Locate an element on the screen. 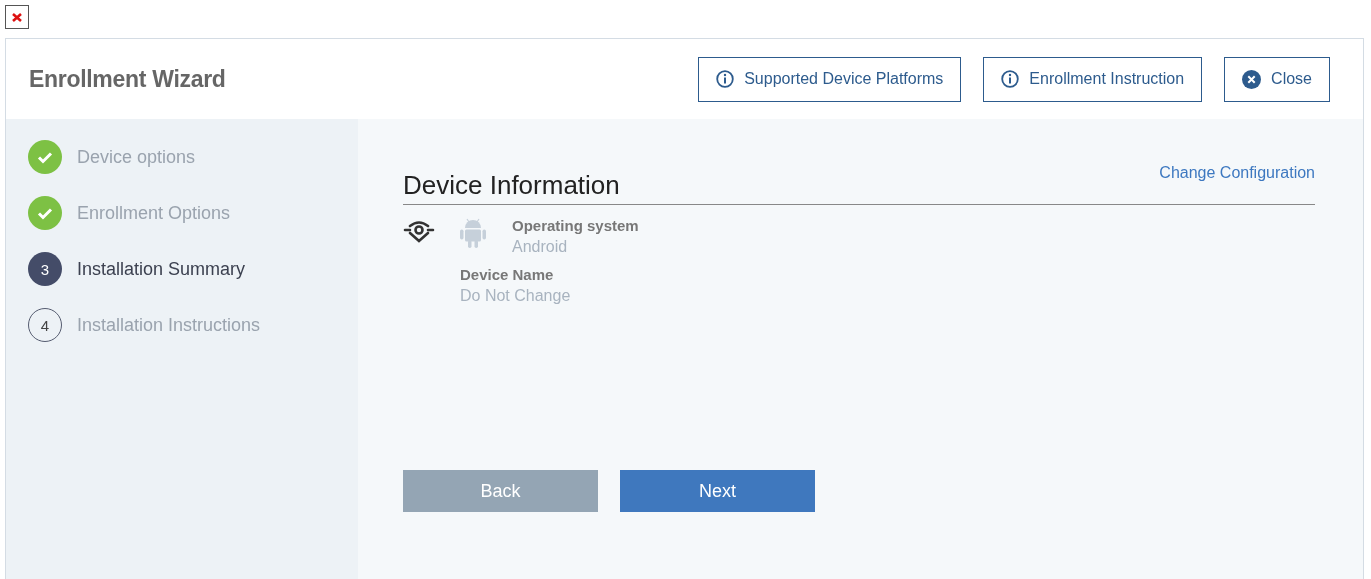 The width and height of the screenshot is (1371, 579). header-button: Enrollment Instruction is located at coordinates (1093, 79).